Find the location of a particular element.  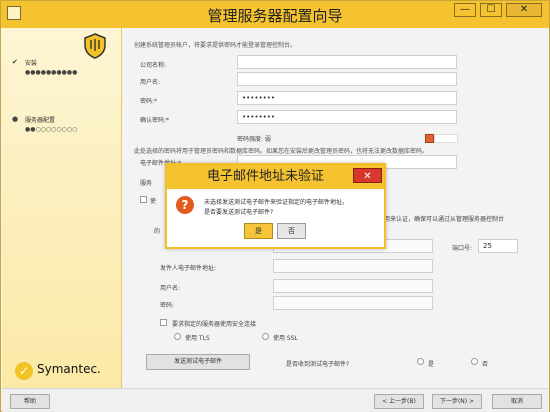

back-button: < 上一步(B) is located at coordinates (399, 401).